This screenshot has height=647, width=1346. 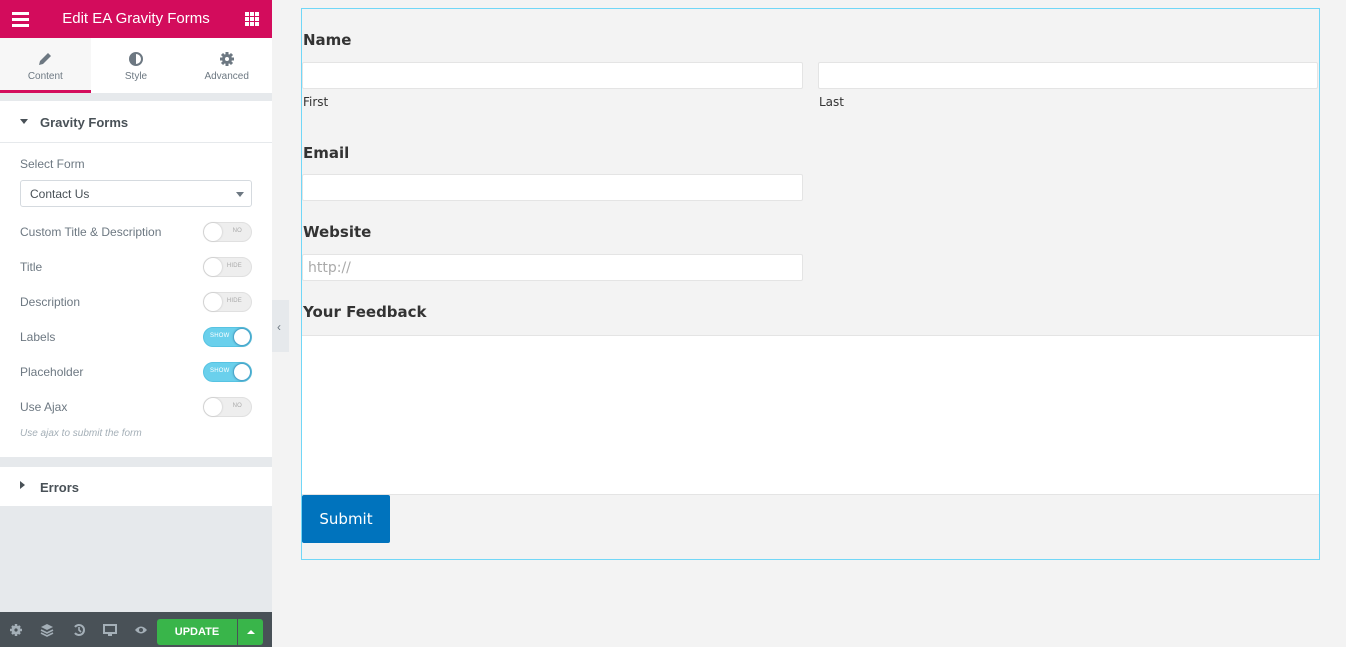 I want to click on divider, so click(x=136, y=97).